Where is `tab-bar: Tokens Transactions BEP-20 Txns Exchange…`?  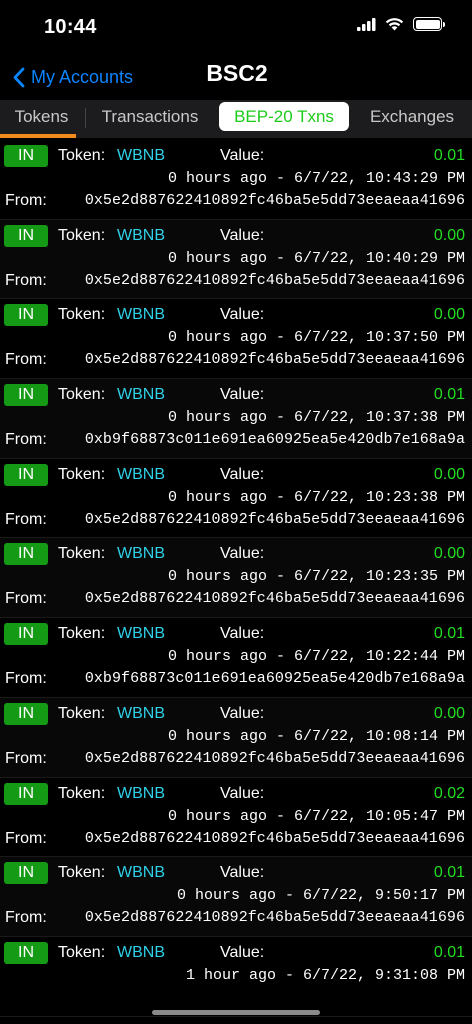 tab-bar: Tokens Transactions BEP-20 Txns Exchange… is located at coordinates (236, 119).